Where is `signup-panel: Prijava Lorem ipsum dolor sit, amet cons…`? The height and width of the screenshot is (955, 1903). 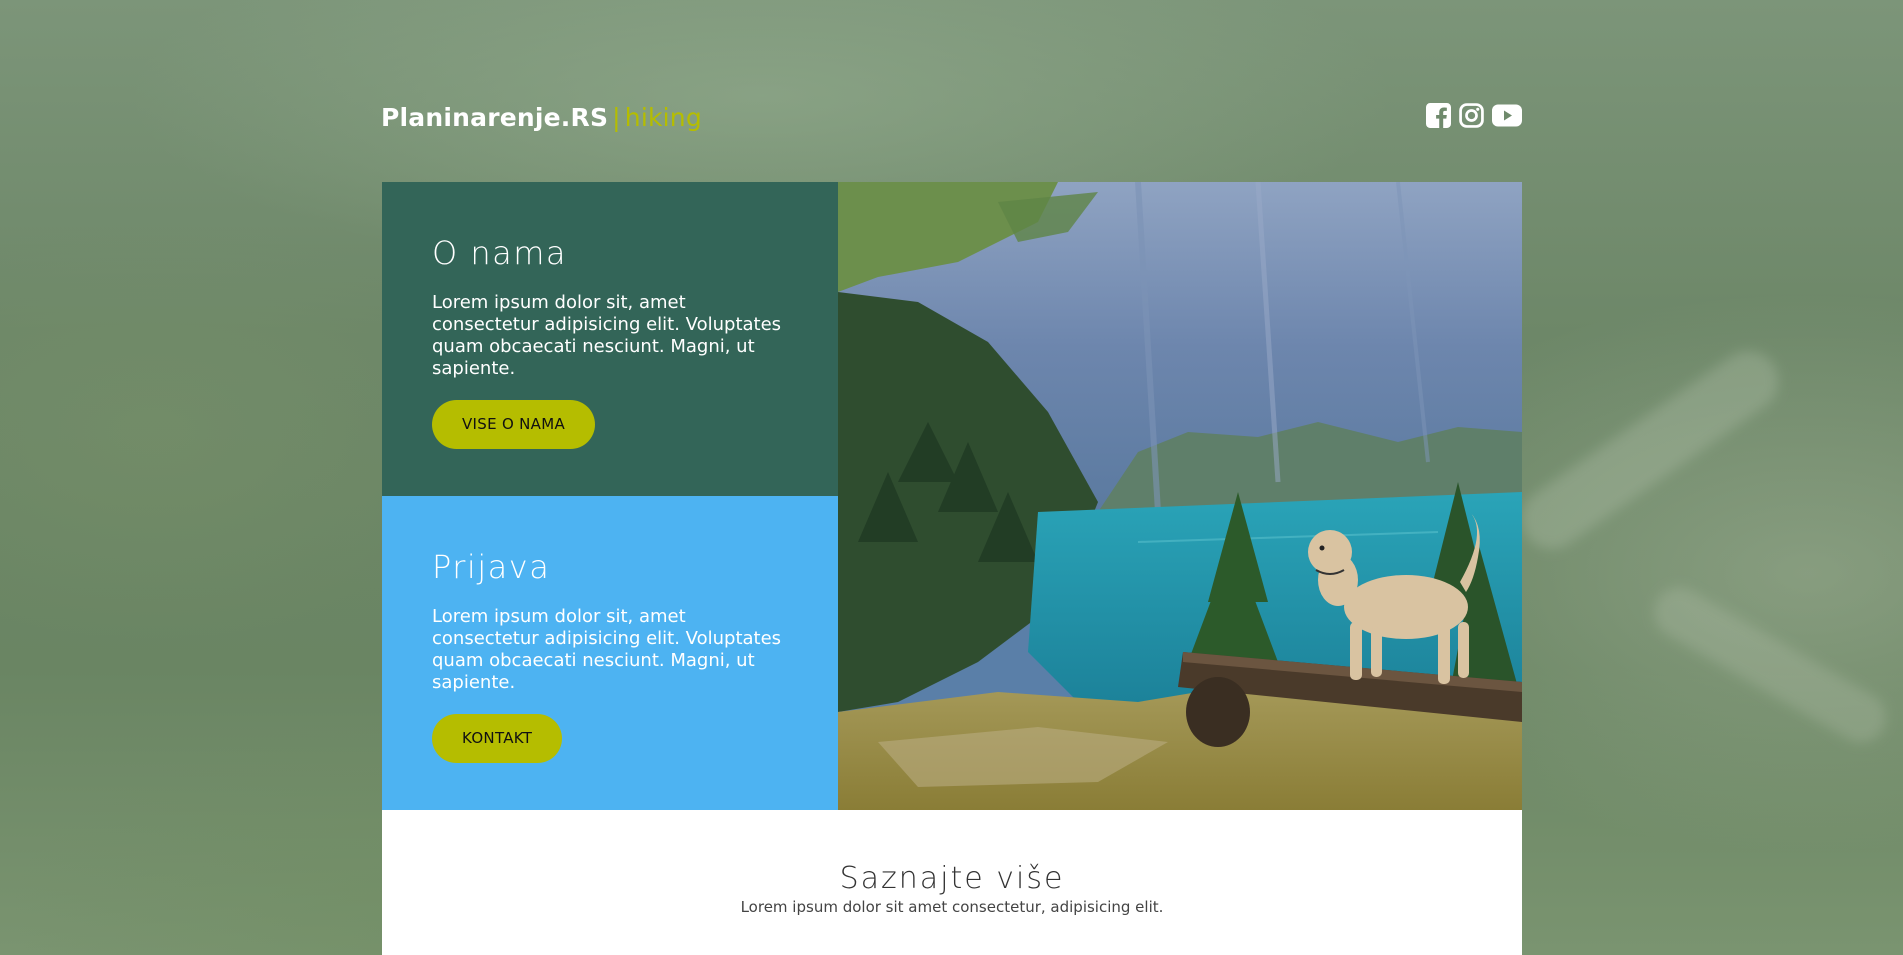 signup-panel: Prijava Lorem ipsum dolor sit, amet cons… is located at coordinates (610, 653).